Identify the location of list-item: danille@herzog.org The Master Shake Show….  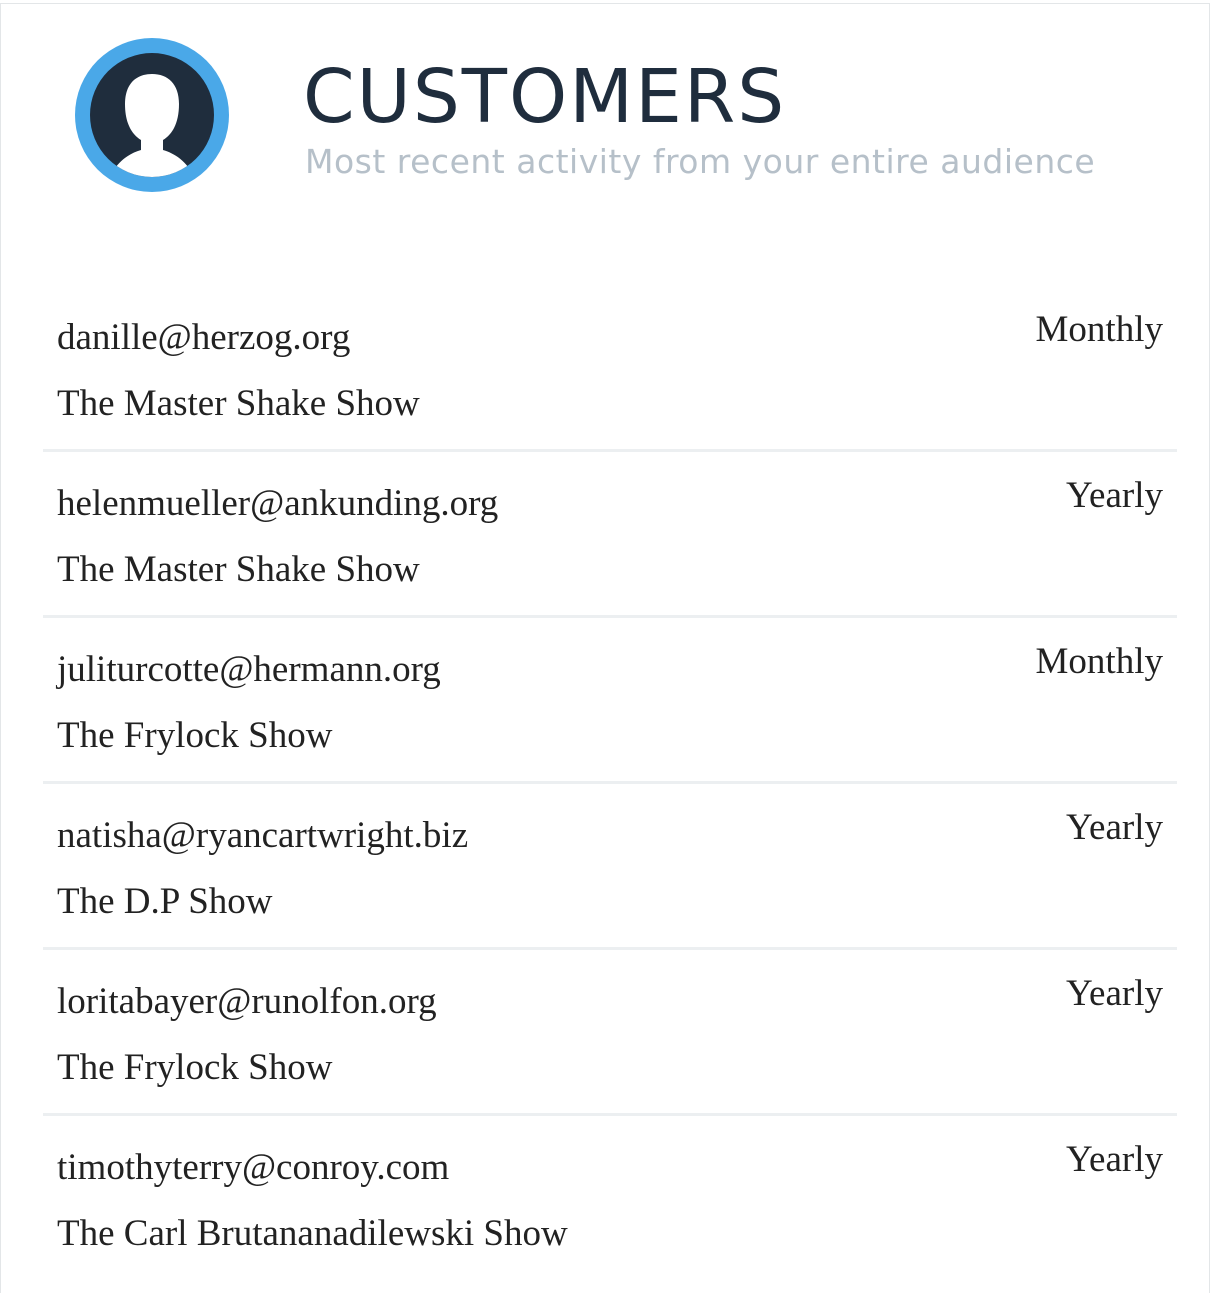
(610, 369).